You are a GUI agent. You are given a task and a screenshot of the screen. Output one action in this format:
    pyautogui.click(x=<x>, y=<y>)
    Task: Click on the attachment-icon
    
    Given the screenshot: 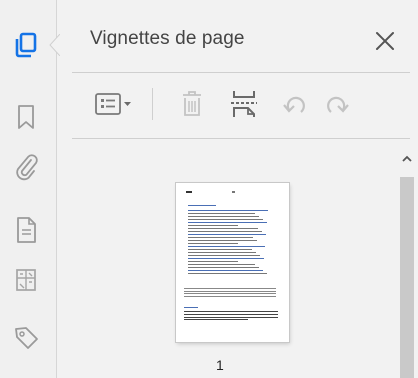 What is the action you would take?
    pyautogui.click(x=26, y=167)
    